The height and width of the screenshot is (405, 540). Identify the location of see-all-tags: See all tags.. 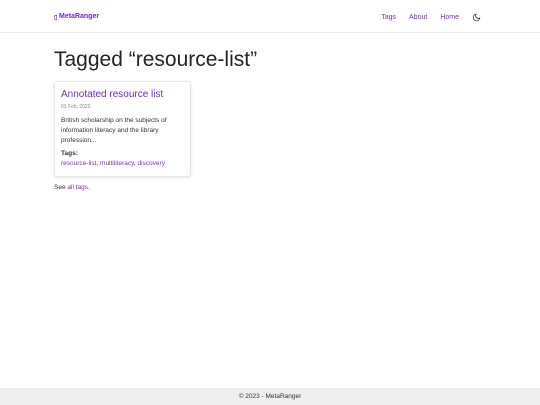
(72, 187).